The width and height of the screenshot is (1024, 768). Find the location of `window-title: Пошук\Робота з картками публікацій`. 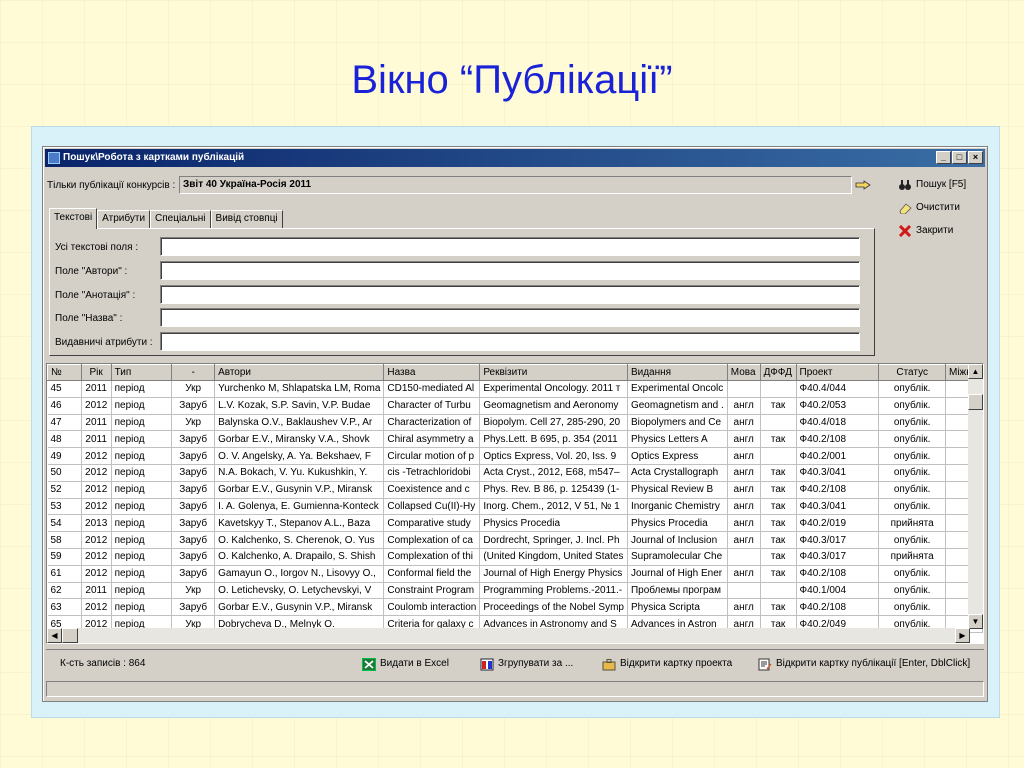

window-title: Пошук\Робота з картками публікацій is located at coordinates (154, 157).